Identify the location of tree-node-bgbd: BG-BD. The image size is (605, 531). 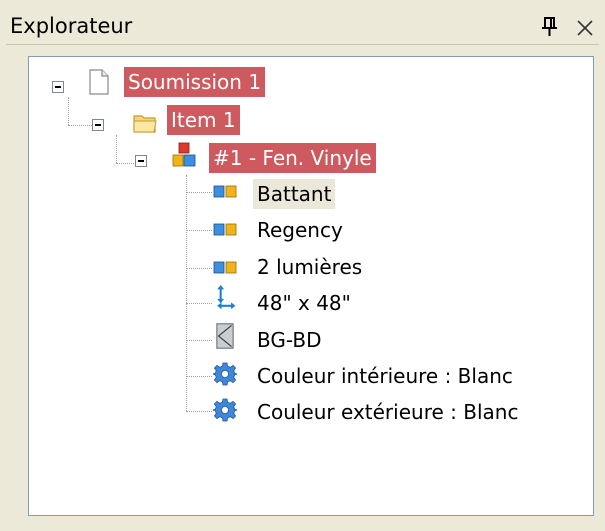
(289, 340).